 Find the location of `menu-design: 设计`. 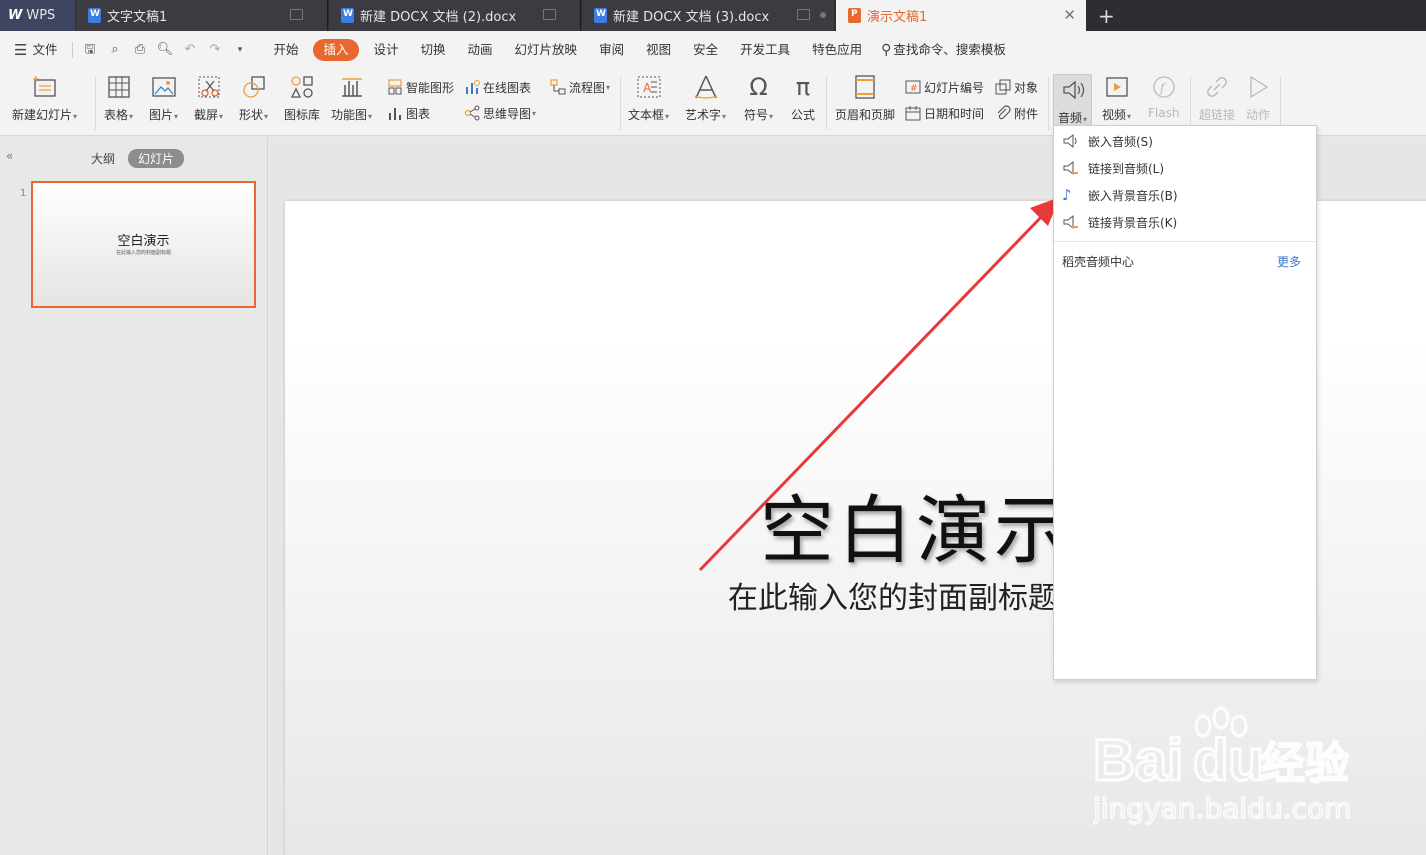

menu-design: 设计 is located at coordinates (386, 50).